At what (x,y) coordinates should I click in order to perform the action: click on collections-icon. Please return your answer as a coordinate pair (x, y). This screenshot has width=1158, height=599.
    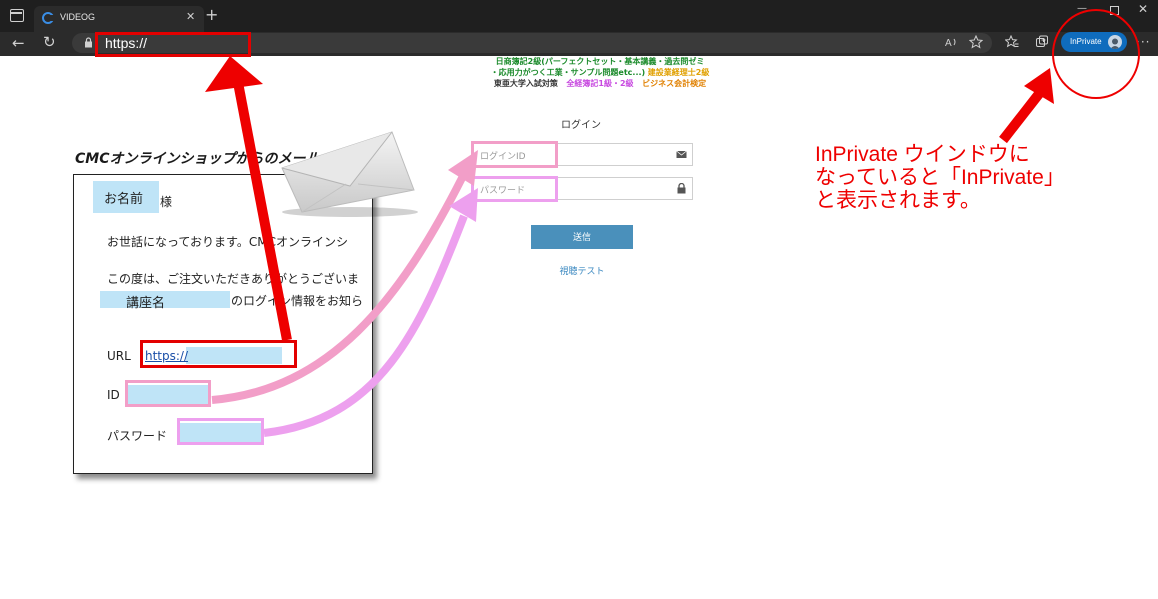
    Looking at the image, I should click on (1042, 42).